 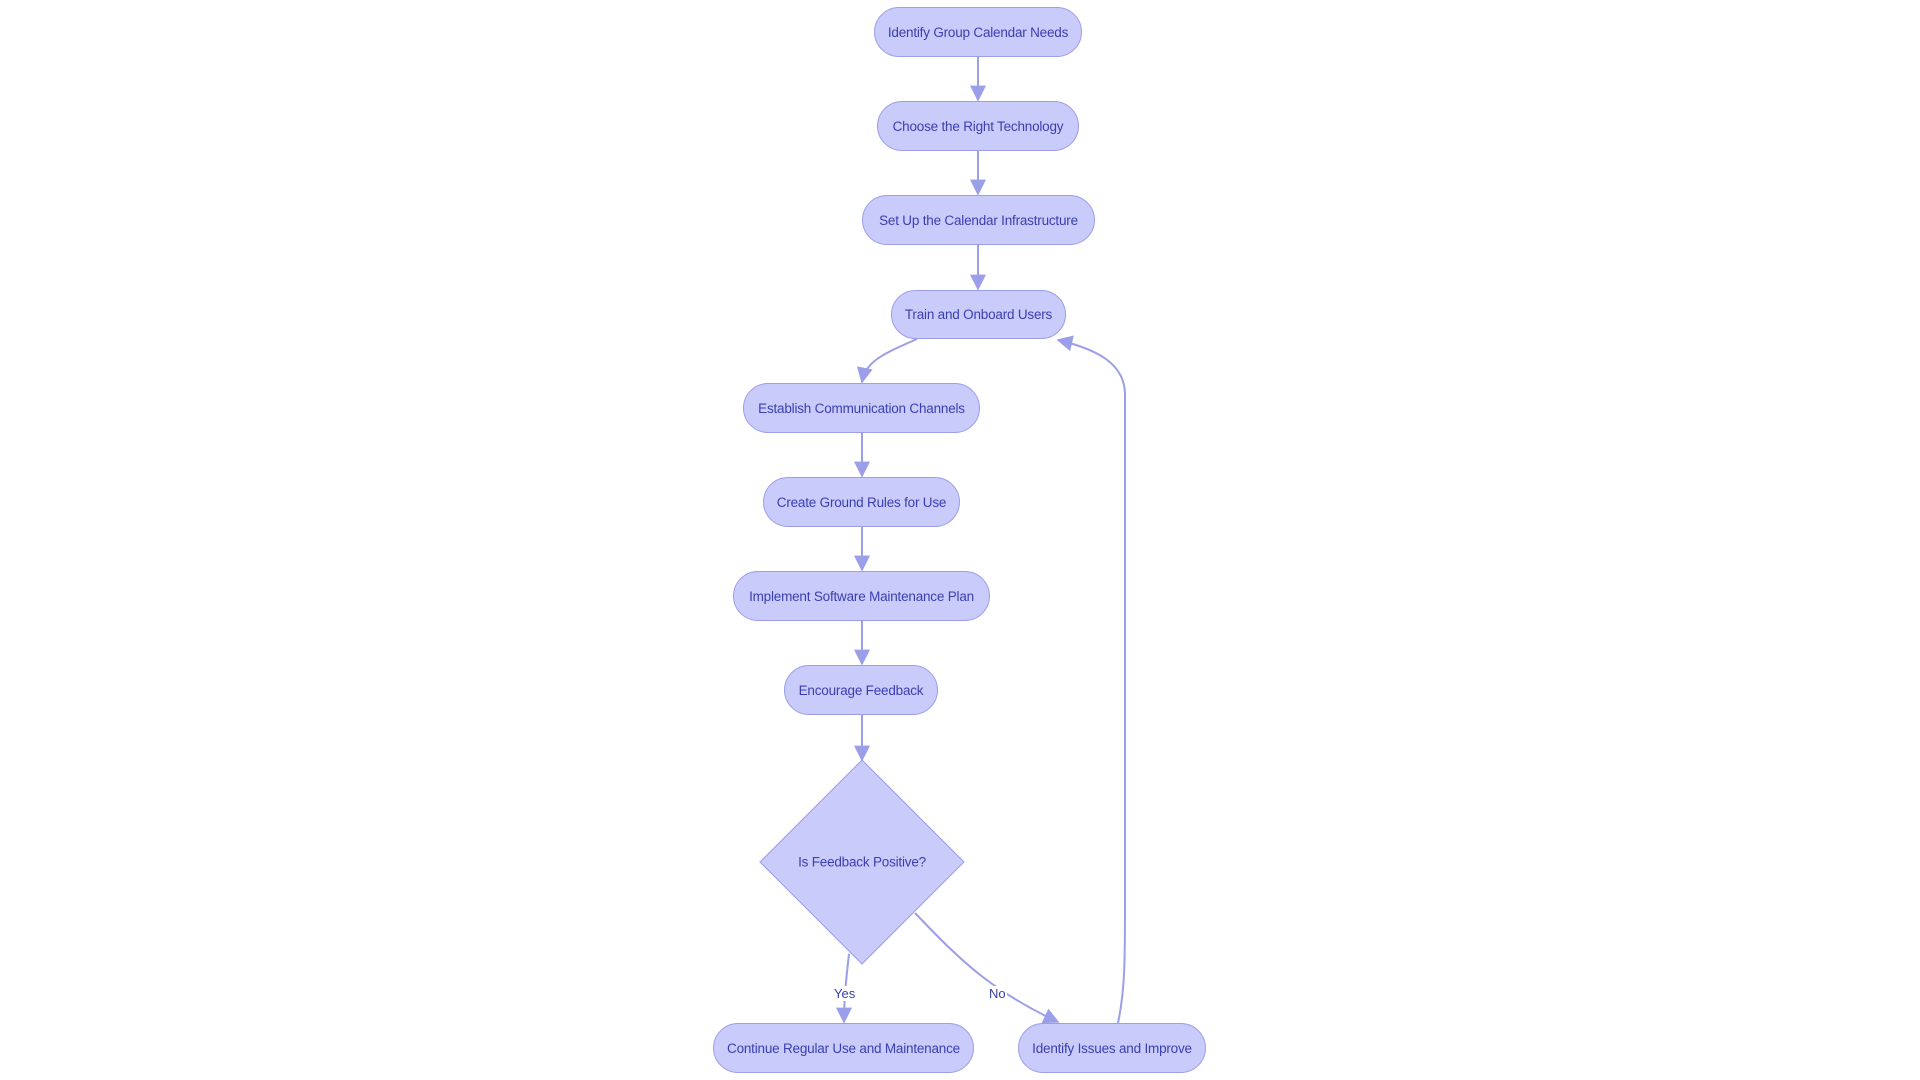 I want to click on node-implement-maintenance-plan: Implement Software Maintenance Plan, so click(x=861, y=596).